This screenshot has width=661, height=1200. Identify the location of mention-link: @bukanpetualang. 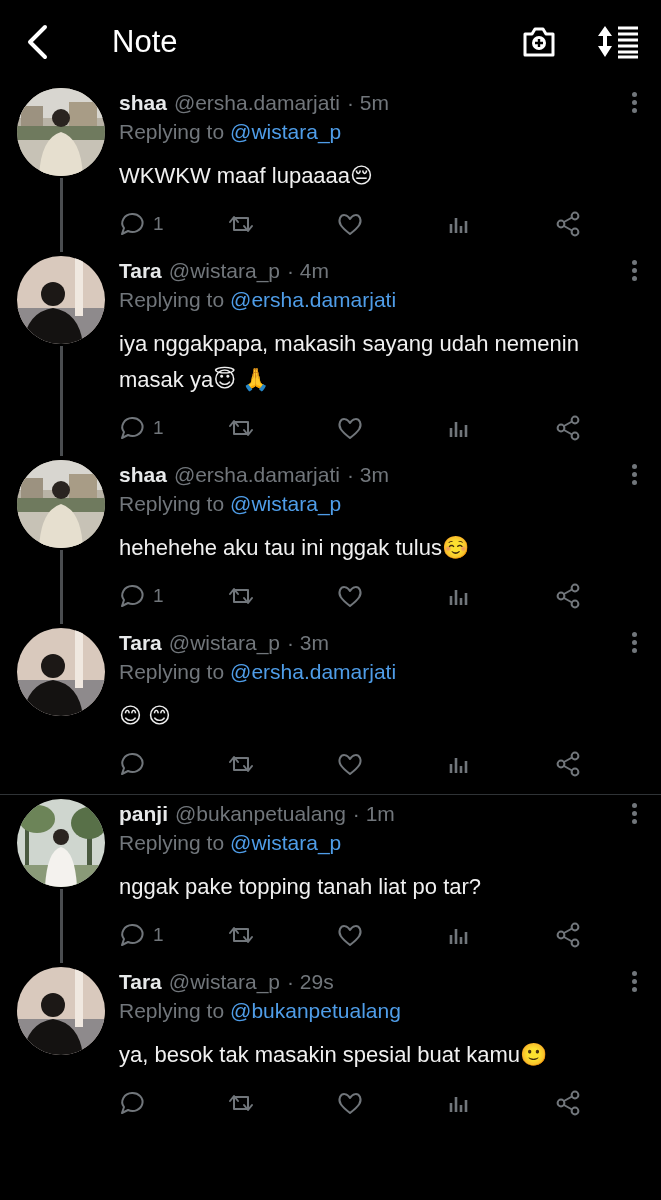
(315, 1010).